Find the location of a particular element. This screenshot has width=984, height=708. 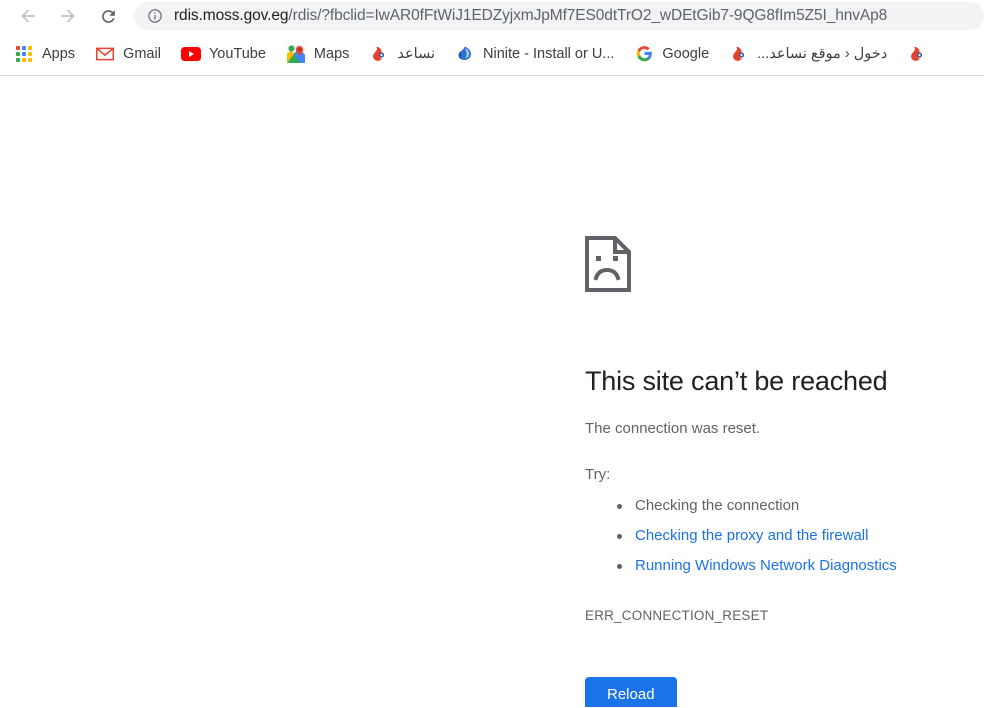

bookmark-gmail: Gmail is located at coordinates (128, 54).